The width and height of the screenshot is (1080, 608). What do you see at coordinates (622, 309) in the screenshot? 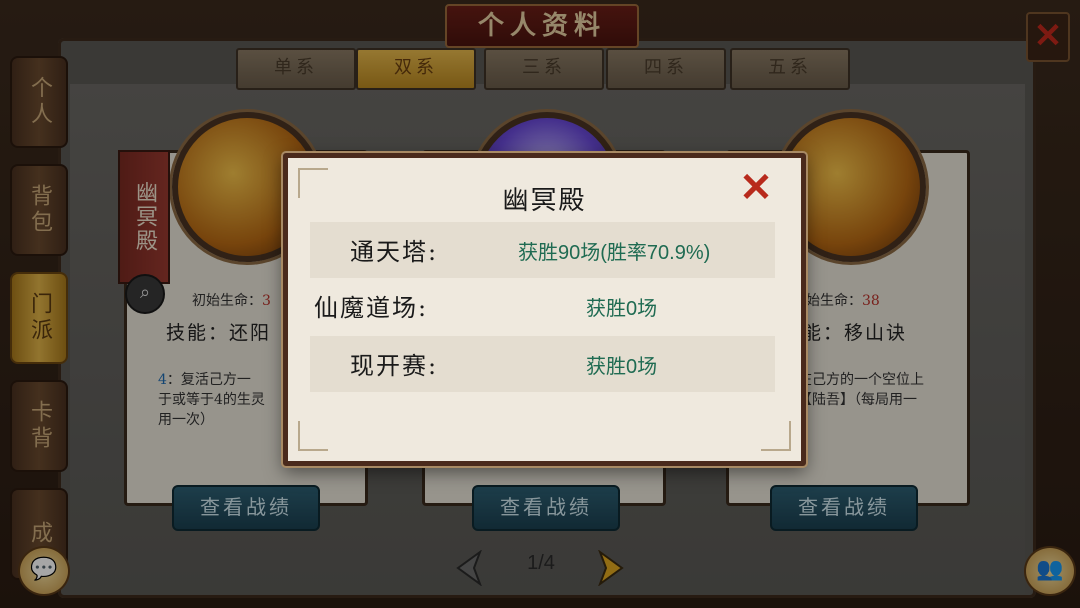
I see `stat-value-arena: 获胜0场` at bounding box center [622, 309].